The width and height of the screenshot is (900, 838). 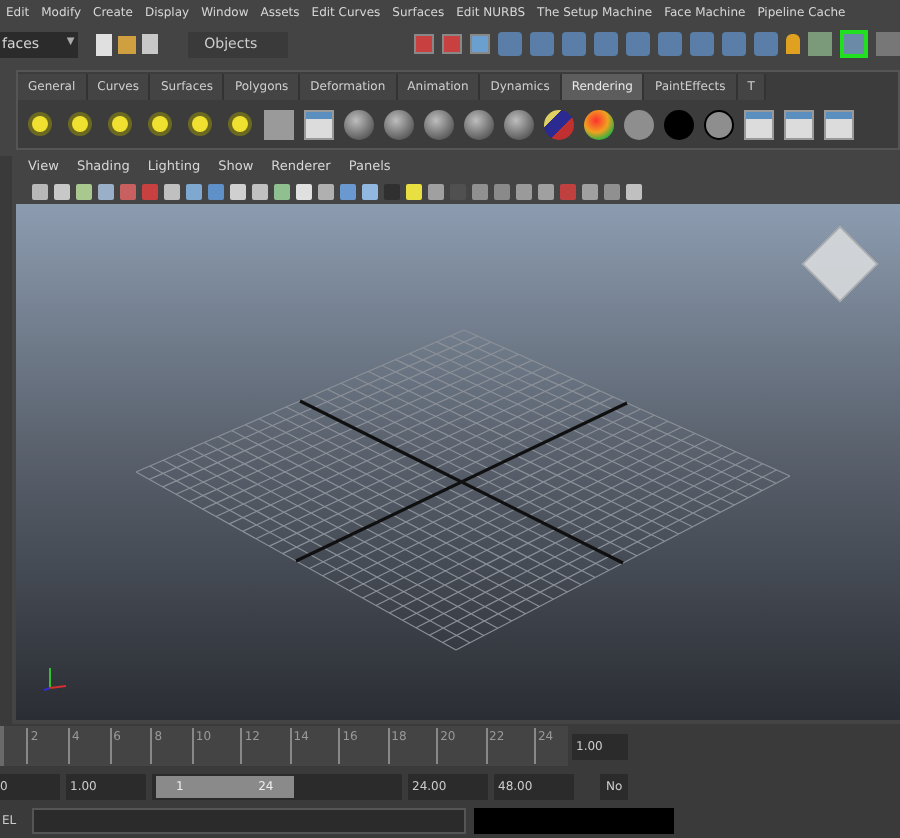 I want to click on current-time-marker, so click(x=2, y=746).